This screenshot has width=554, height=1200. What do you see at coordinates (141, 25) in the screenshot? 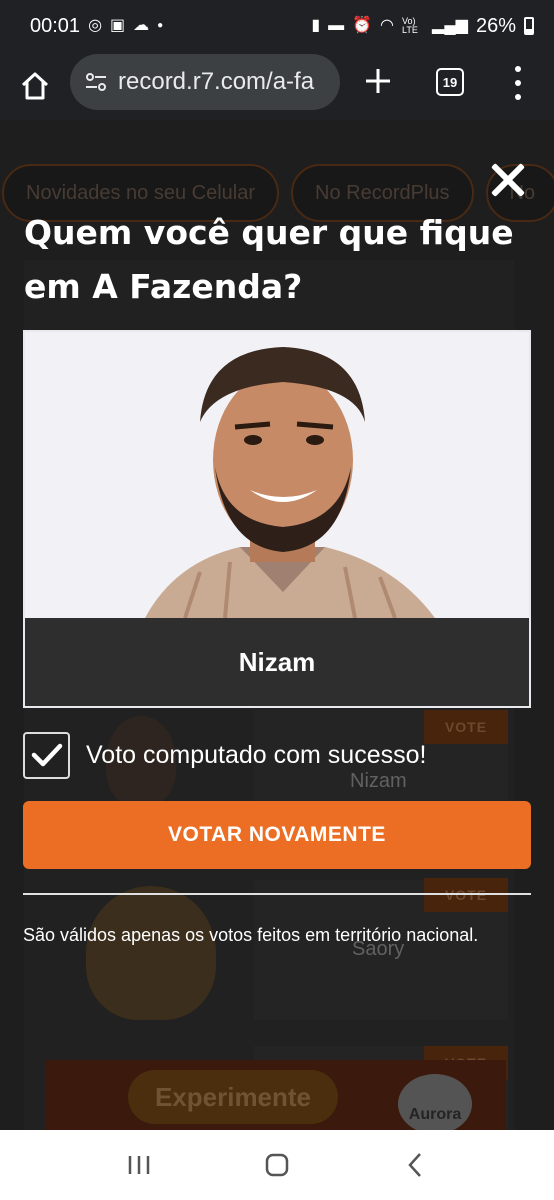
I see `cloud-icon: ☁` at bounding box center [141, 25].